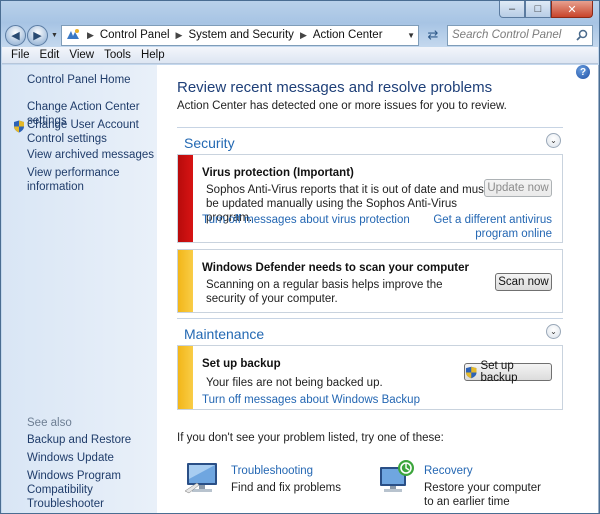 The image size is (600, 514). What do you see at coordinates (523, 282) in the screenshot?
I see `scan-now-button: Scan now` at bounding box center [523, 282].